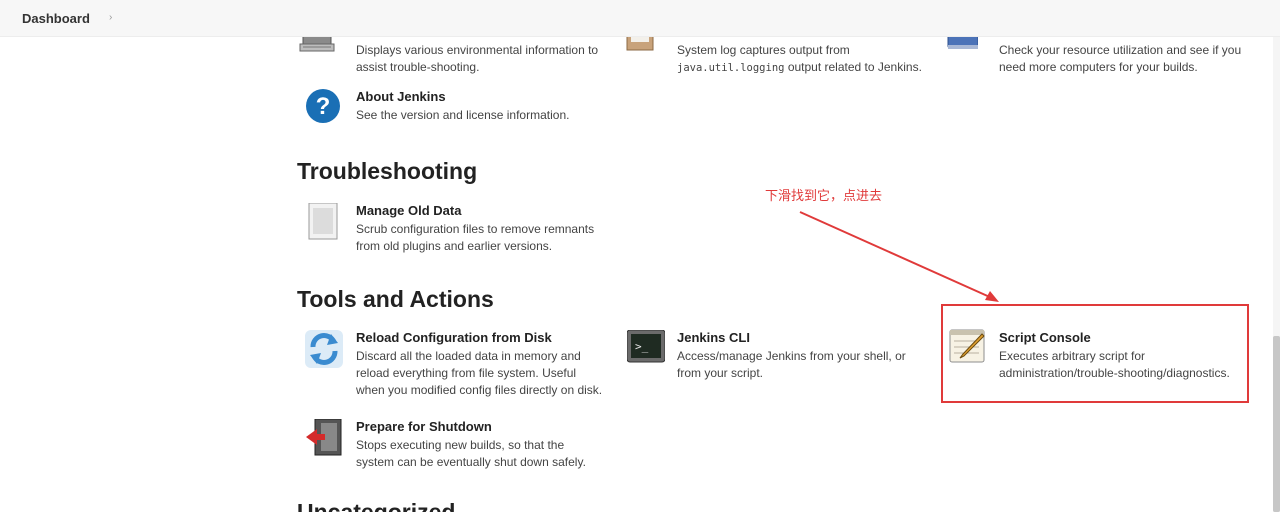  I want to click on annotation-highlight-box, so click(1095, 353).